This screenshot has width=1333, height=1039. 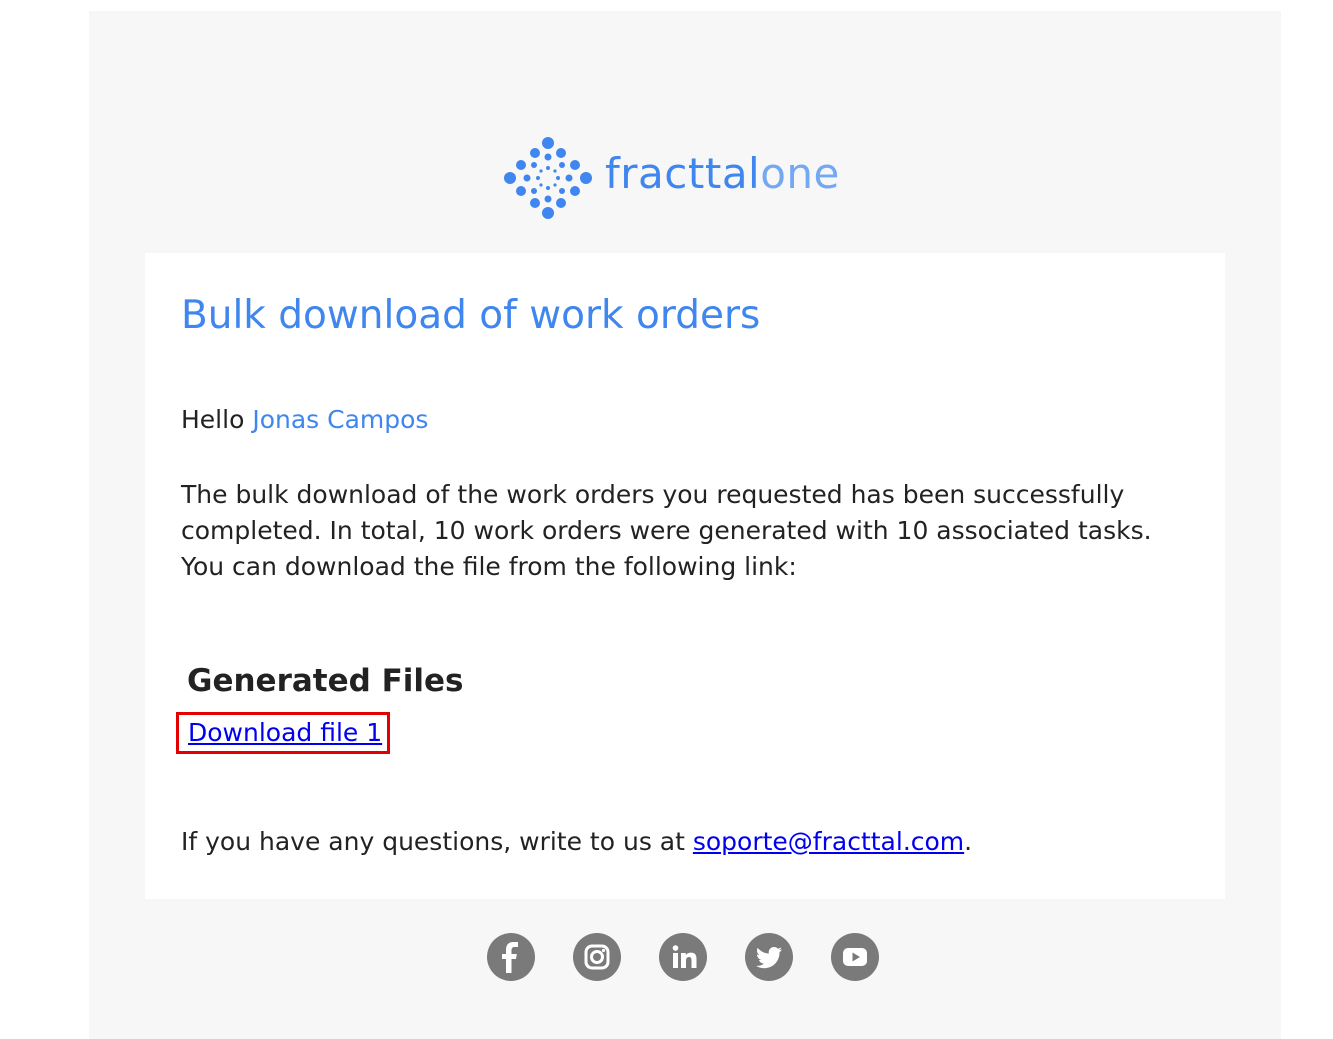 What do you see at coordinates (471, 315) in the screenshot?
I see `email-title: Bulk download of work orders` at bounding box center [471, 315].